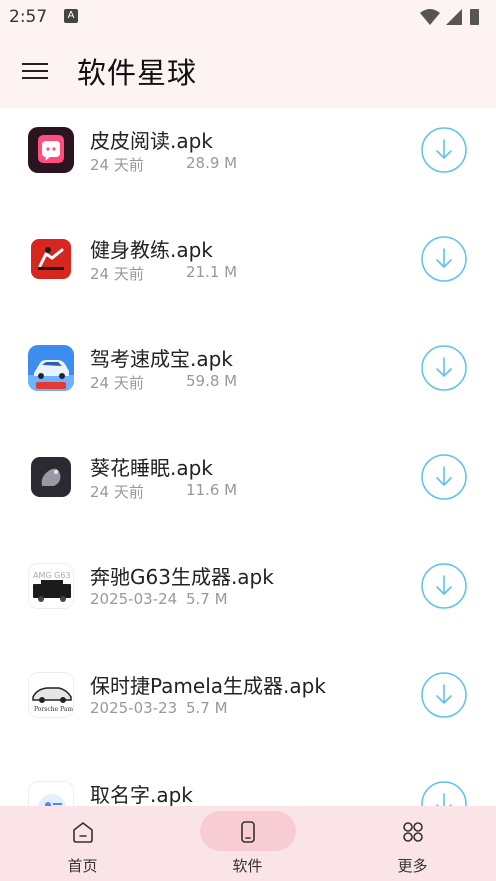  I want to click on file-size: 59.8 M, so click(212, 381).